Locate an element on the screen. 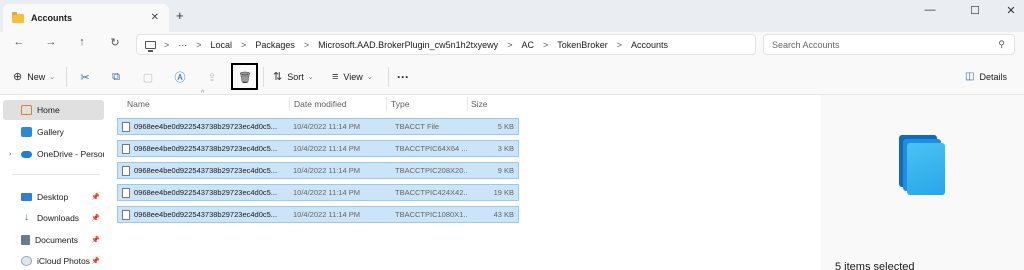  sort-button: ⇅ Sort ⌄ is located at coordinates (293, 76).